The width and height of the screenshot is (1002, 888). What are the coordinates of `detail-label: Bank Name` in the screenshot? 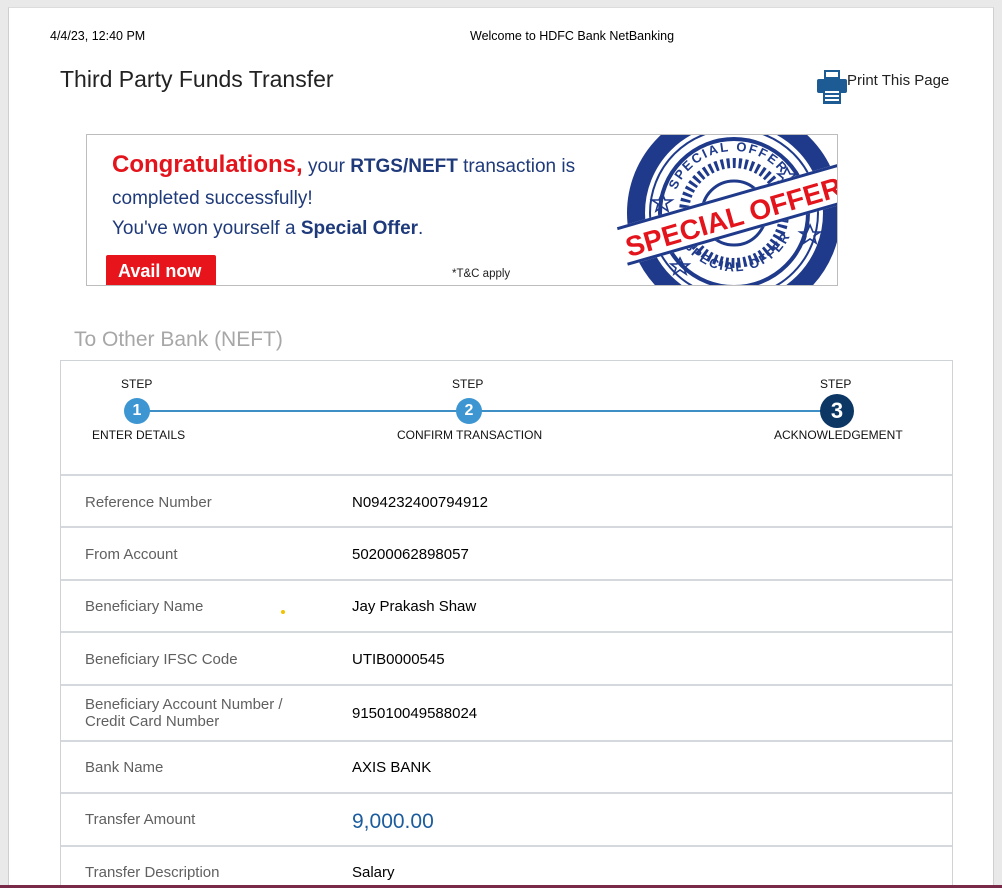 It's located at (124, 767).